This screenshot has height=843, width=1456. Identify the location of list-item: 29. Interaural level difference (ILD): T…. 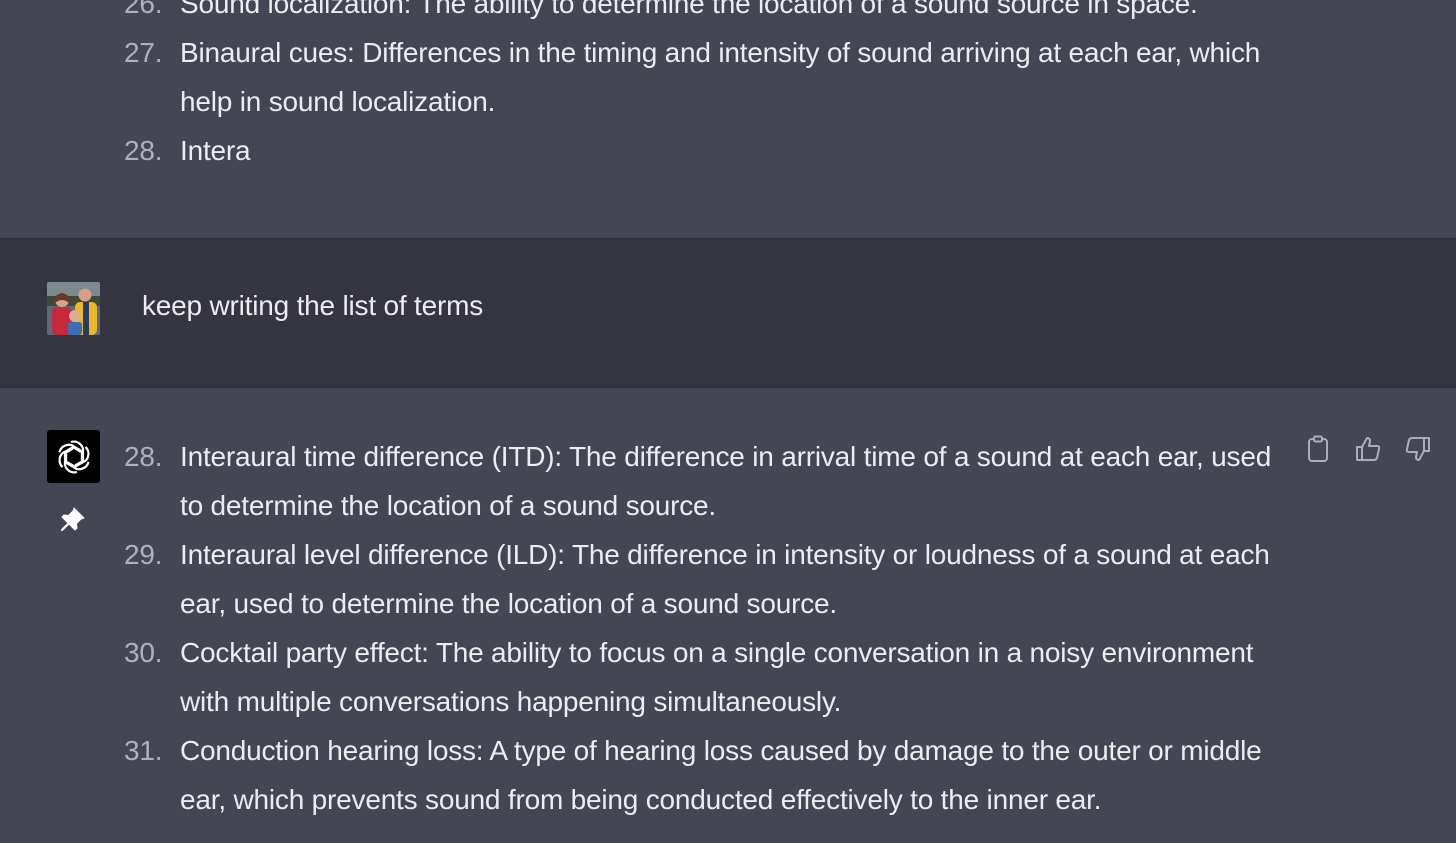
(704, 579).